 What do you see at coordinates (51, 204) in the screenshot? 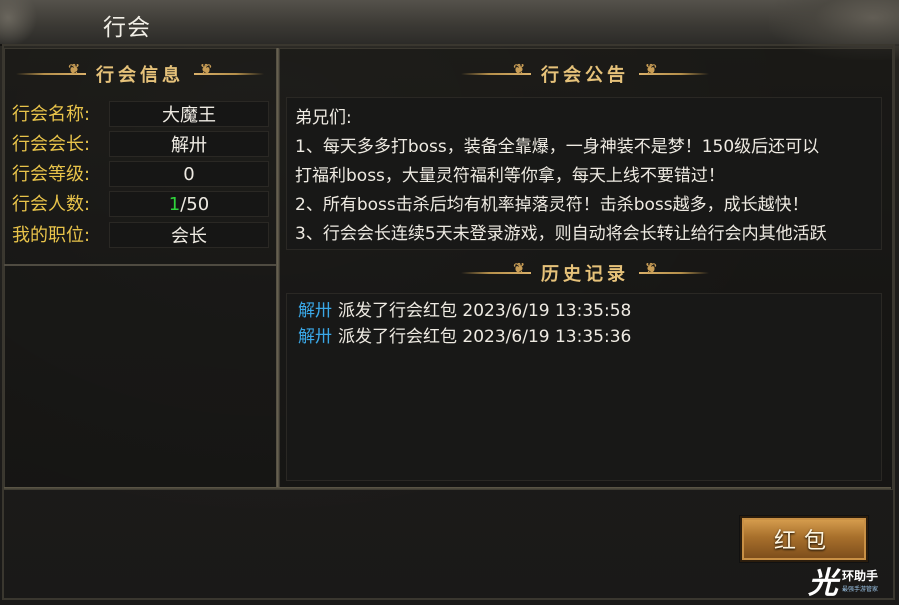
I see `info-label: 行会人数:` at bounding box center [51, 204].